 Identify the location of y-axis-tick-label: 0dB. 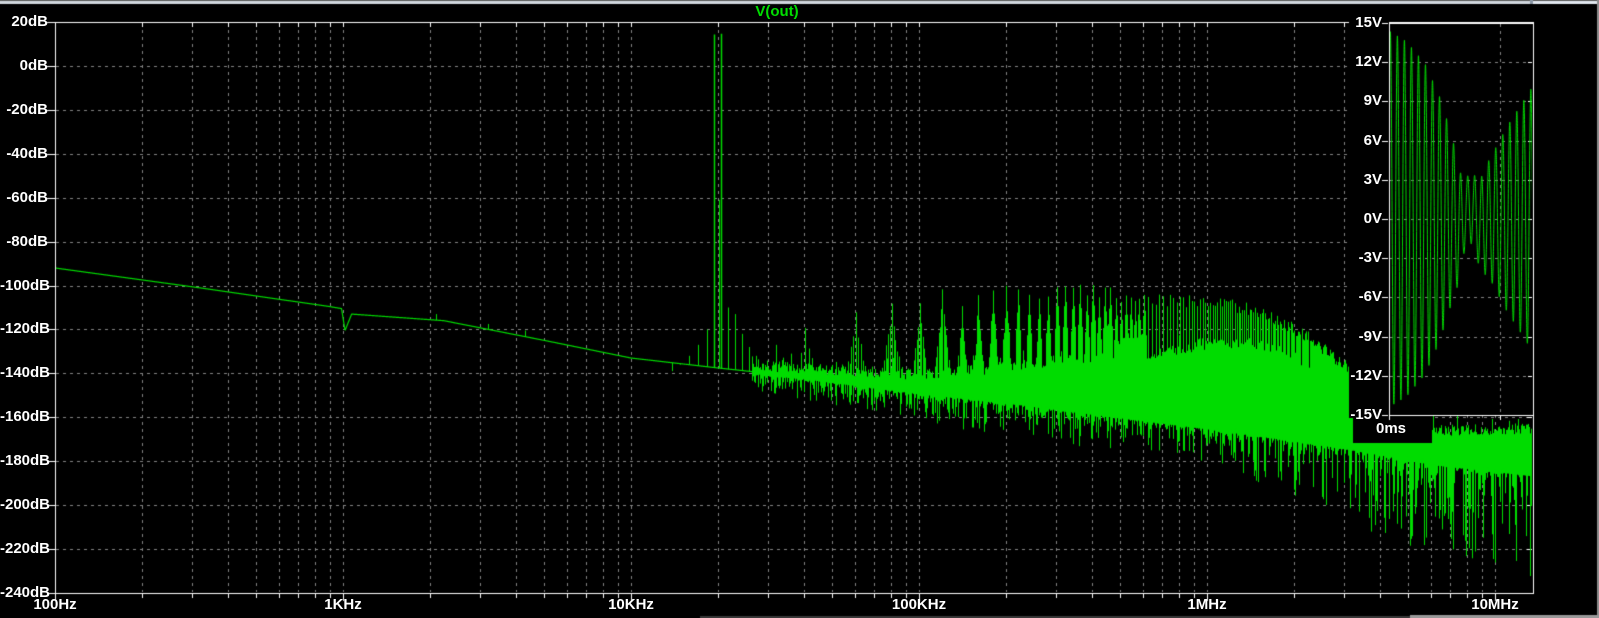
(33, 65).